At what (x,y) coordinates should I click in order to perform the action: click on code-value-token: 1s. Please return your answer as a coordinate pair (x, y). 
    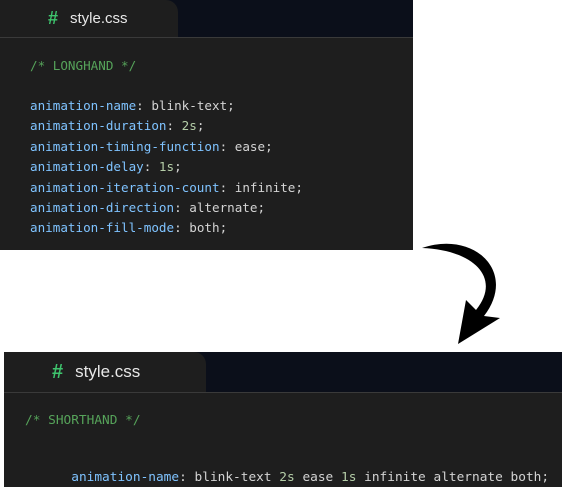
    Looking at the image, I should click on (348, 477).